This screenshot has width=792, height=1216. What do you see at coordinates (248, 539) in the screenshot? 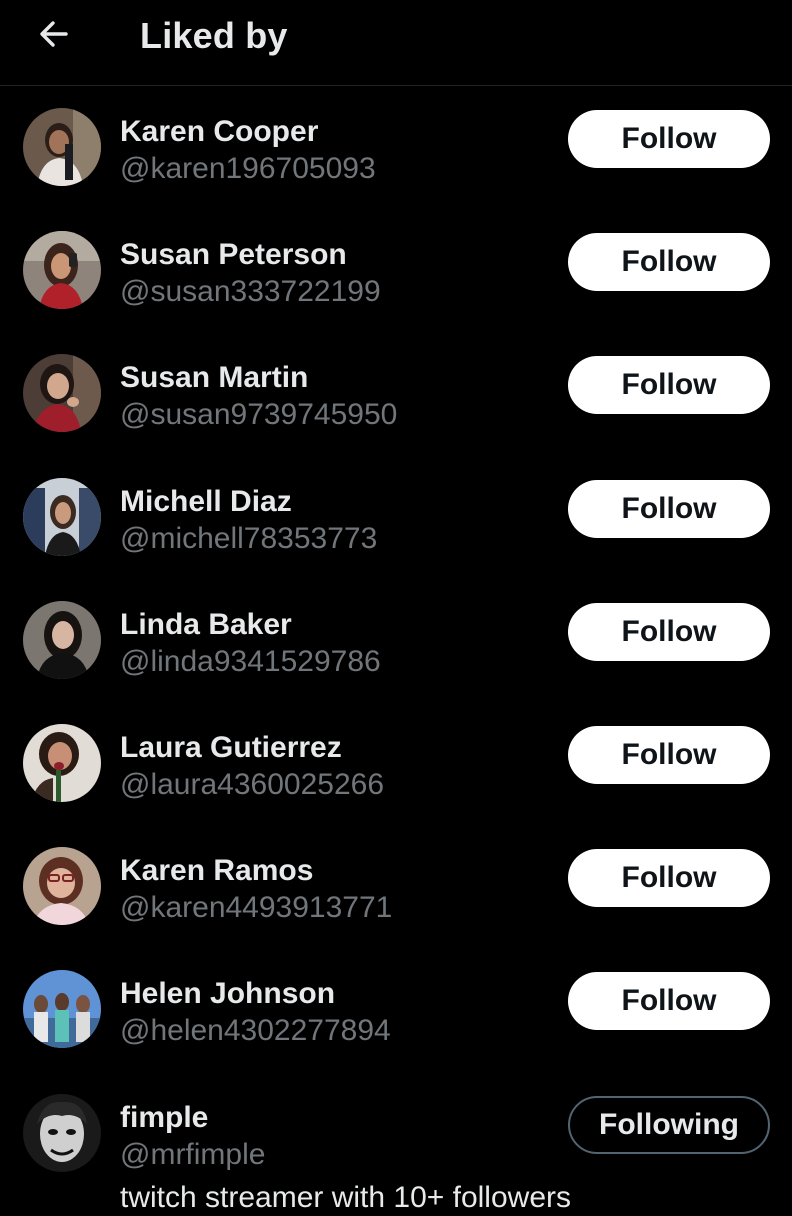
I see `user-handle: @michell78353773` at bounding box center [248, 539].